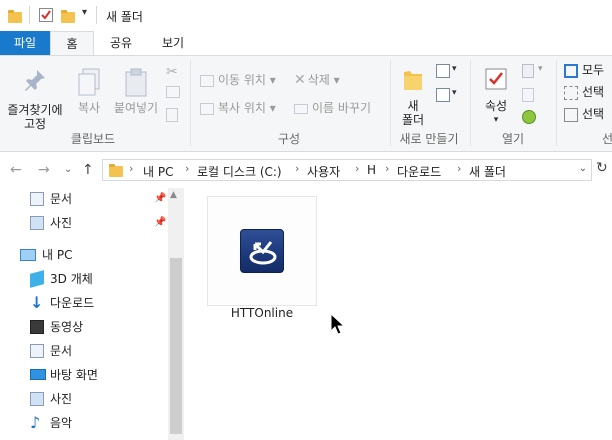 The height and width of the screenshot is (440, 612). Describe the element at coordinates (571, 114) in the screenshot. I see `invert-selection-icon` at that location.